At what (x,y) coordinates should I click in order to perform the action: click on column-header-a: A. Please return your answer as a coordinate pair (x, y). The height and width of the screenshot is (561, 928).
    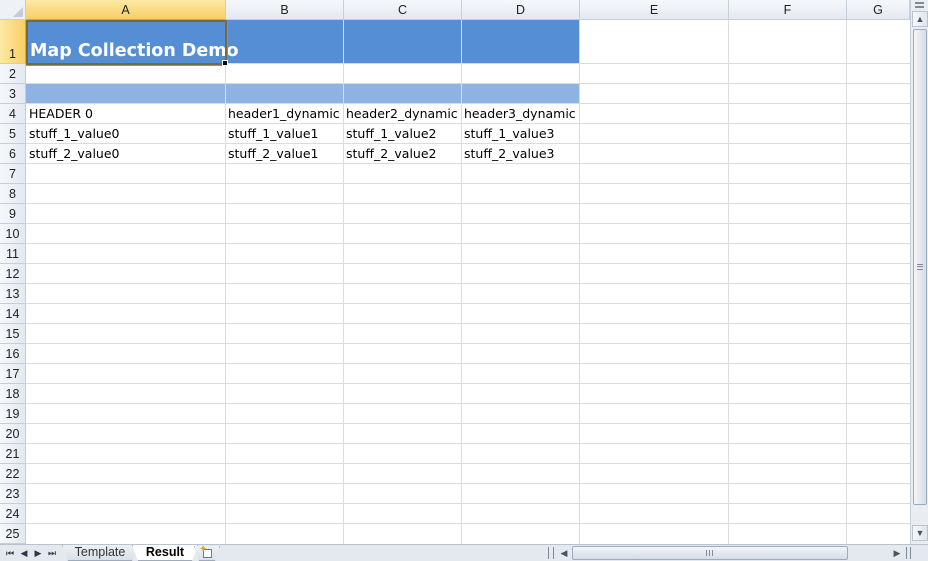
    Looking at the image, I should click on (126, 10).